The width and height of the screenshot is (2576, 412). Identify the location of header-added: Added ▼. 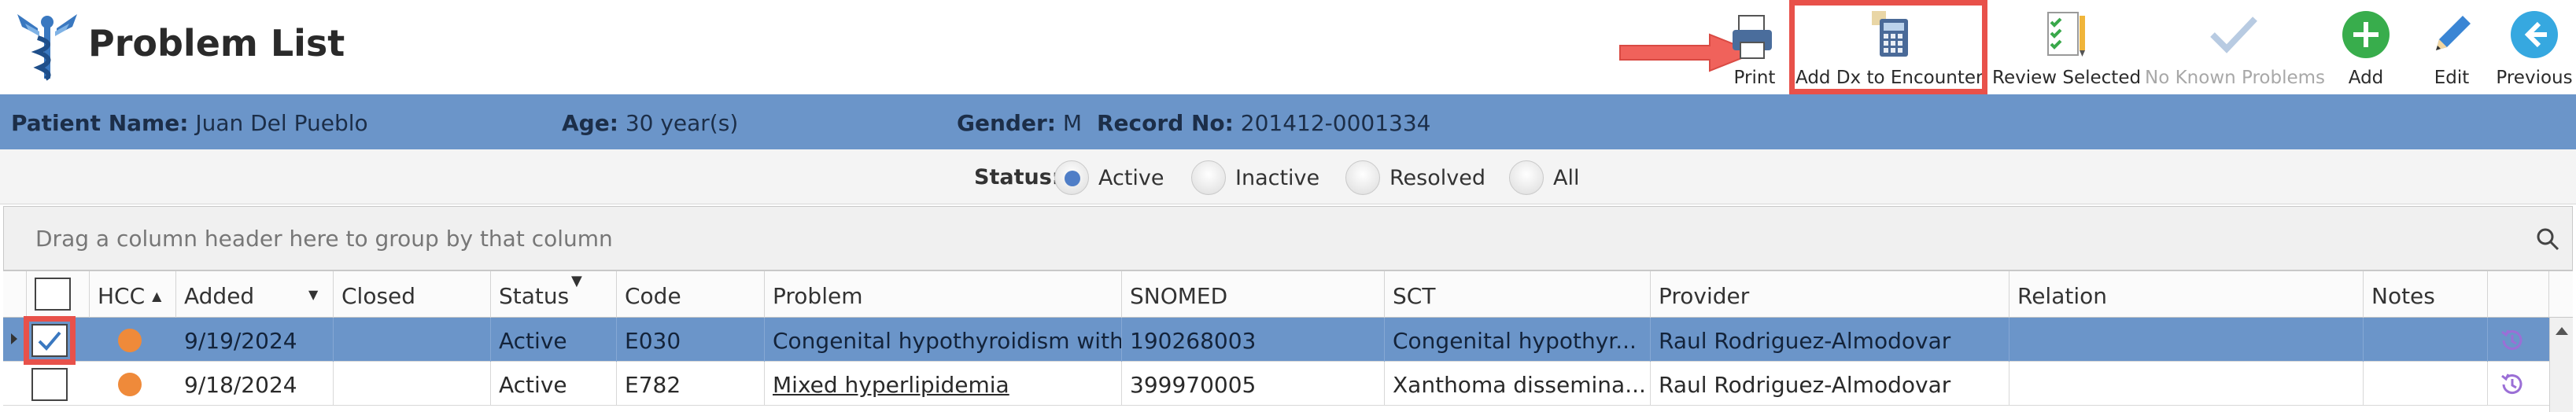
(255, 294).